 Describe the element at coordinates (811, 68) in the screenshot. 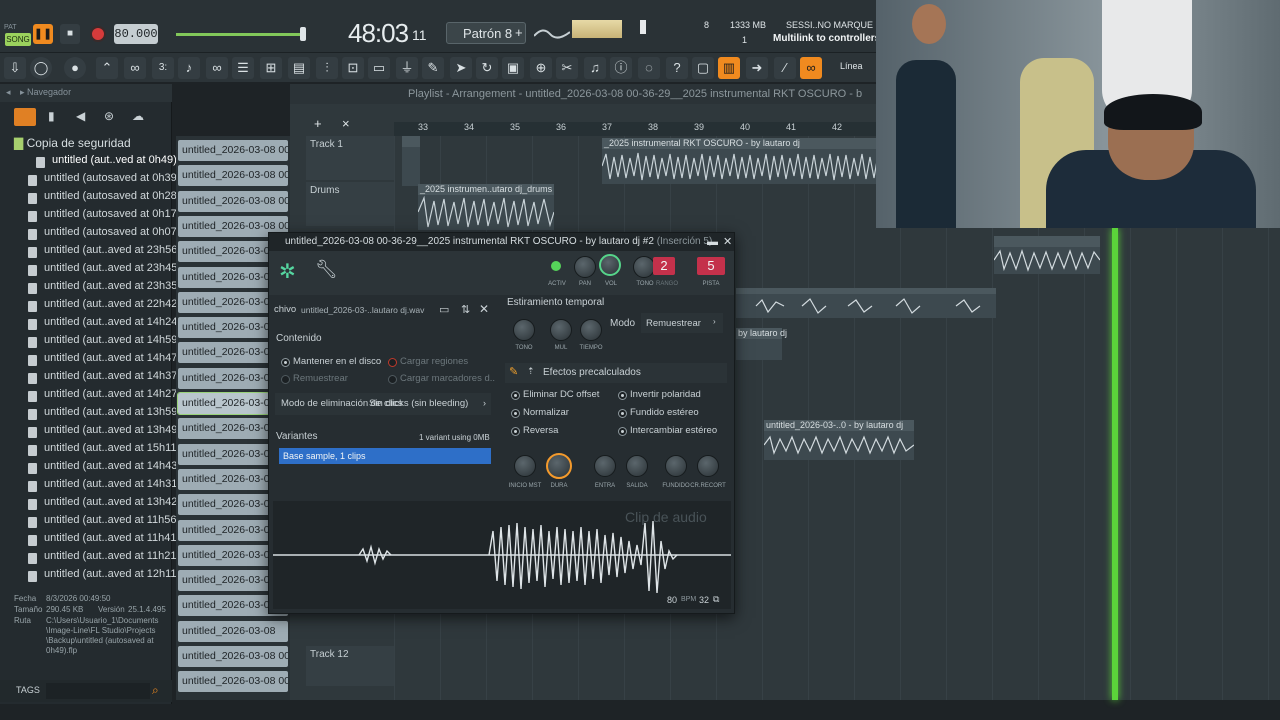

I see `link-icon: ∞` at that location.